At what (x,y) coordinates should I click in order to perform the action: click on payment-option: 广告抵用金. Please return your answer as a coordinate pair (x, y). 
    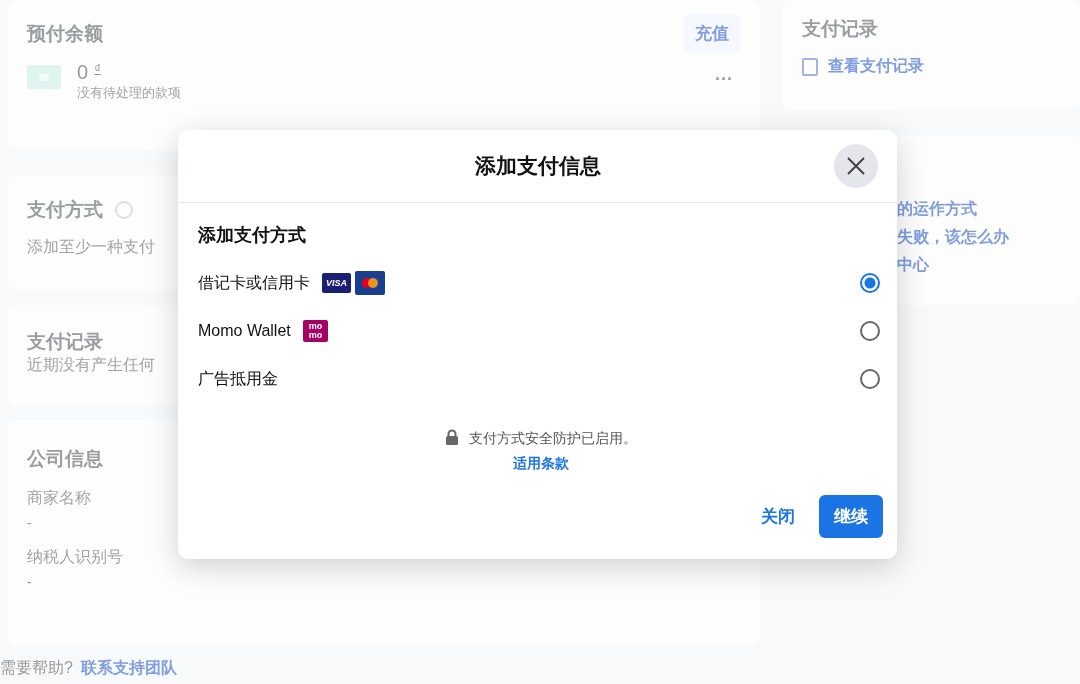
    Looking at the image, I should click on (540, 379).